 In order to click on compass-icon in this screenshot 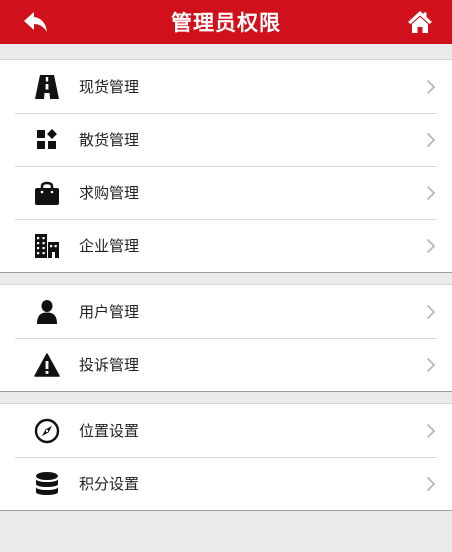, I will do `click(47, 431)`.